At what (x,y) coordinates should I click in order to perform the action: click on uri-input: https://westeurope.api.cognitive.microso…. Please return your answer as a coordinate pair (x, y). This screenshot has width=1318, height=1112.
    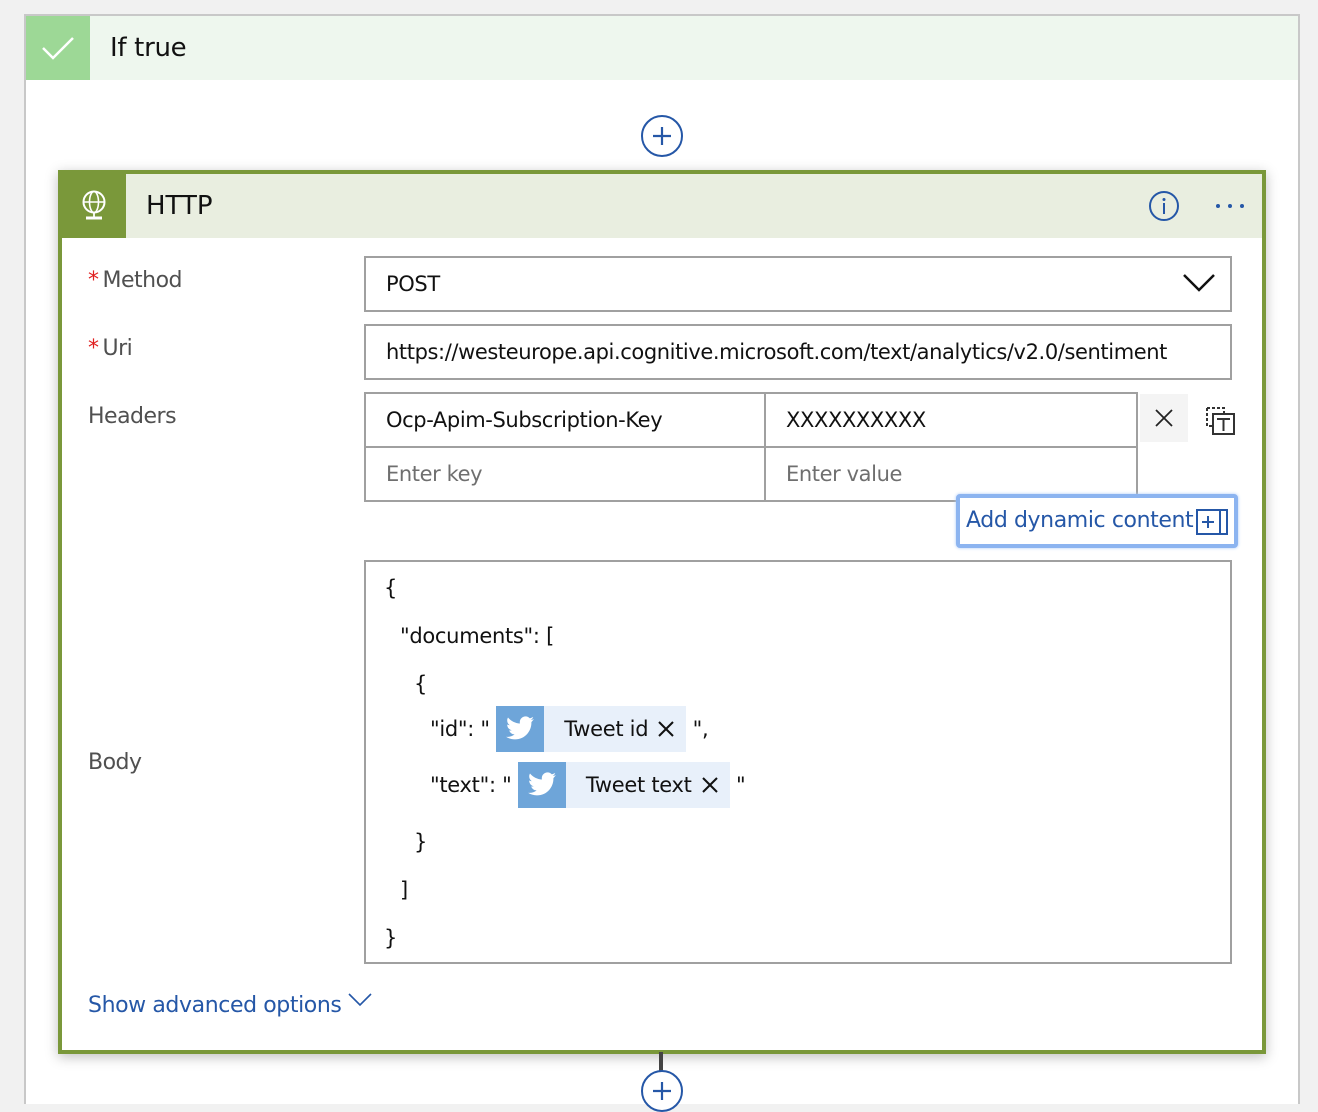
    Looking at the image, I should click on (798, 352).